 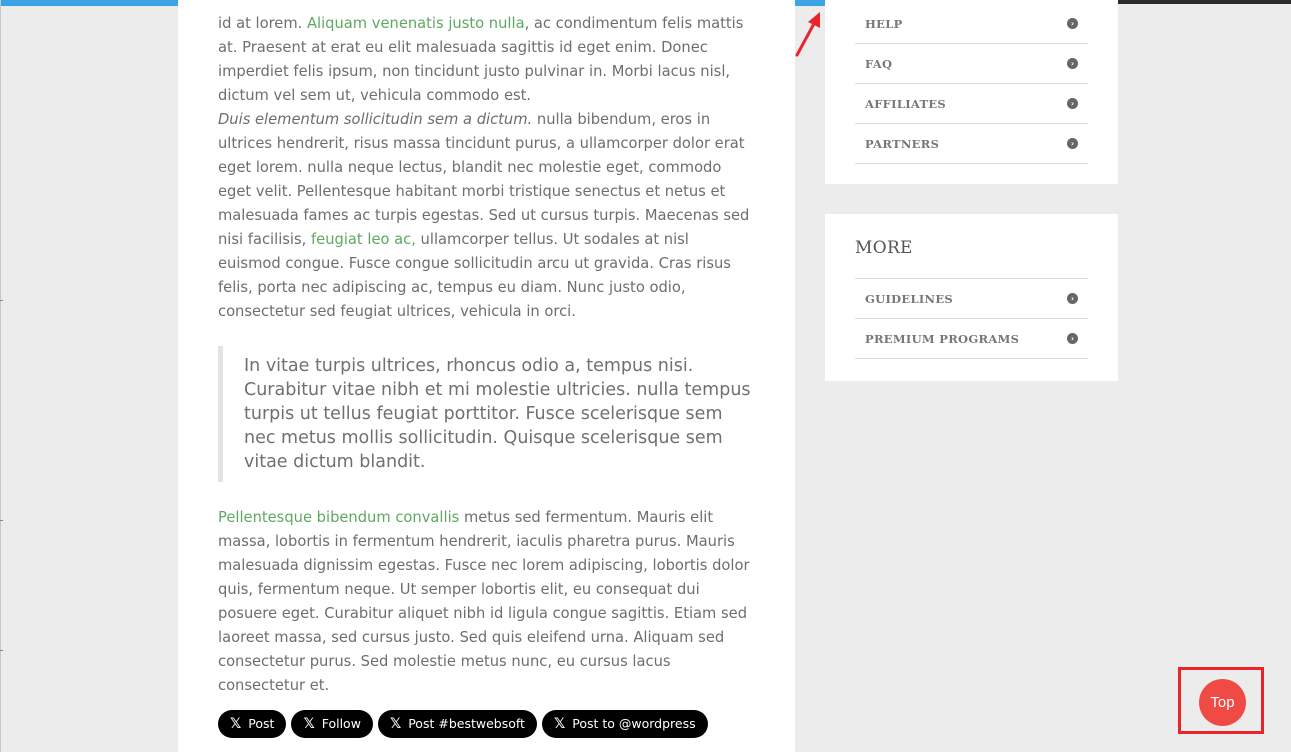 What do you see at coordinates (909, 298) in the screenshot?
I see `sidebar-item-label: GUIDELINES` at bounding box center [909, 298].